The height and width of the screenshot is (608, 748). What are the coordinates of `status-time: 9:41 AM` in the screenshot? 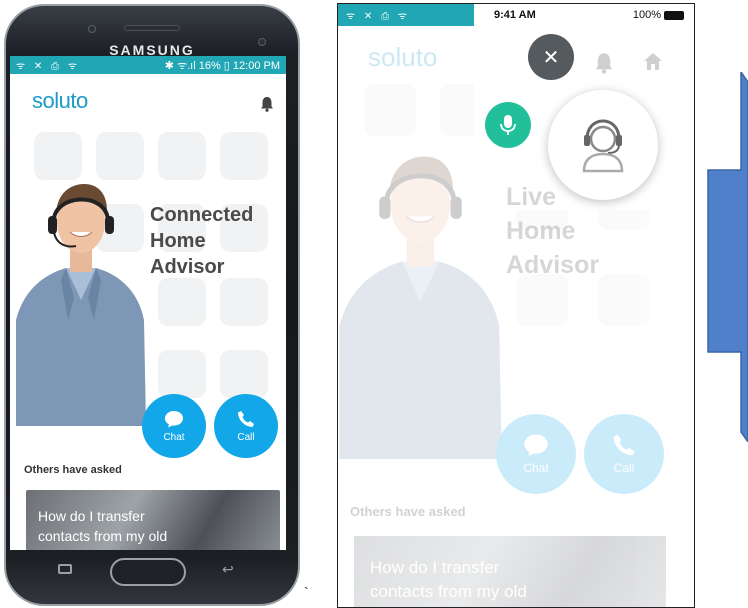 It's located at (515, 15).